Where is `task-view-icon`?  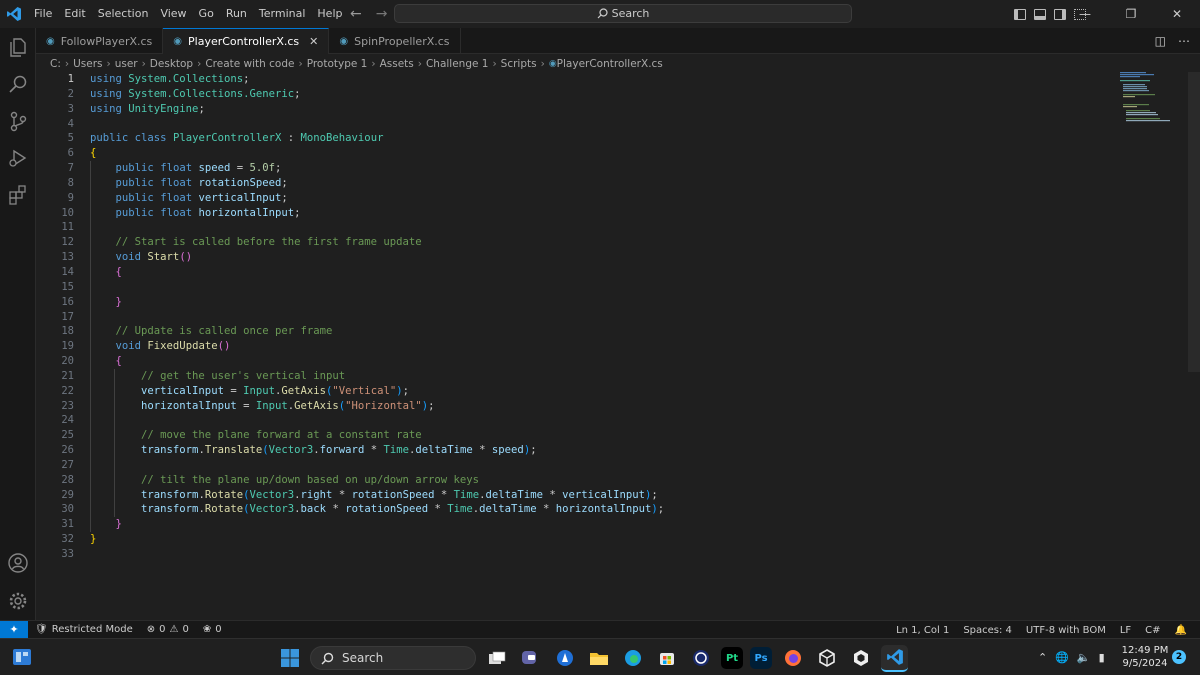 task-view-icon is located at coordinates (496, 658).